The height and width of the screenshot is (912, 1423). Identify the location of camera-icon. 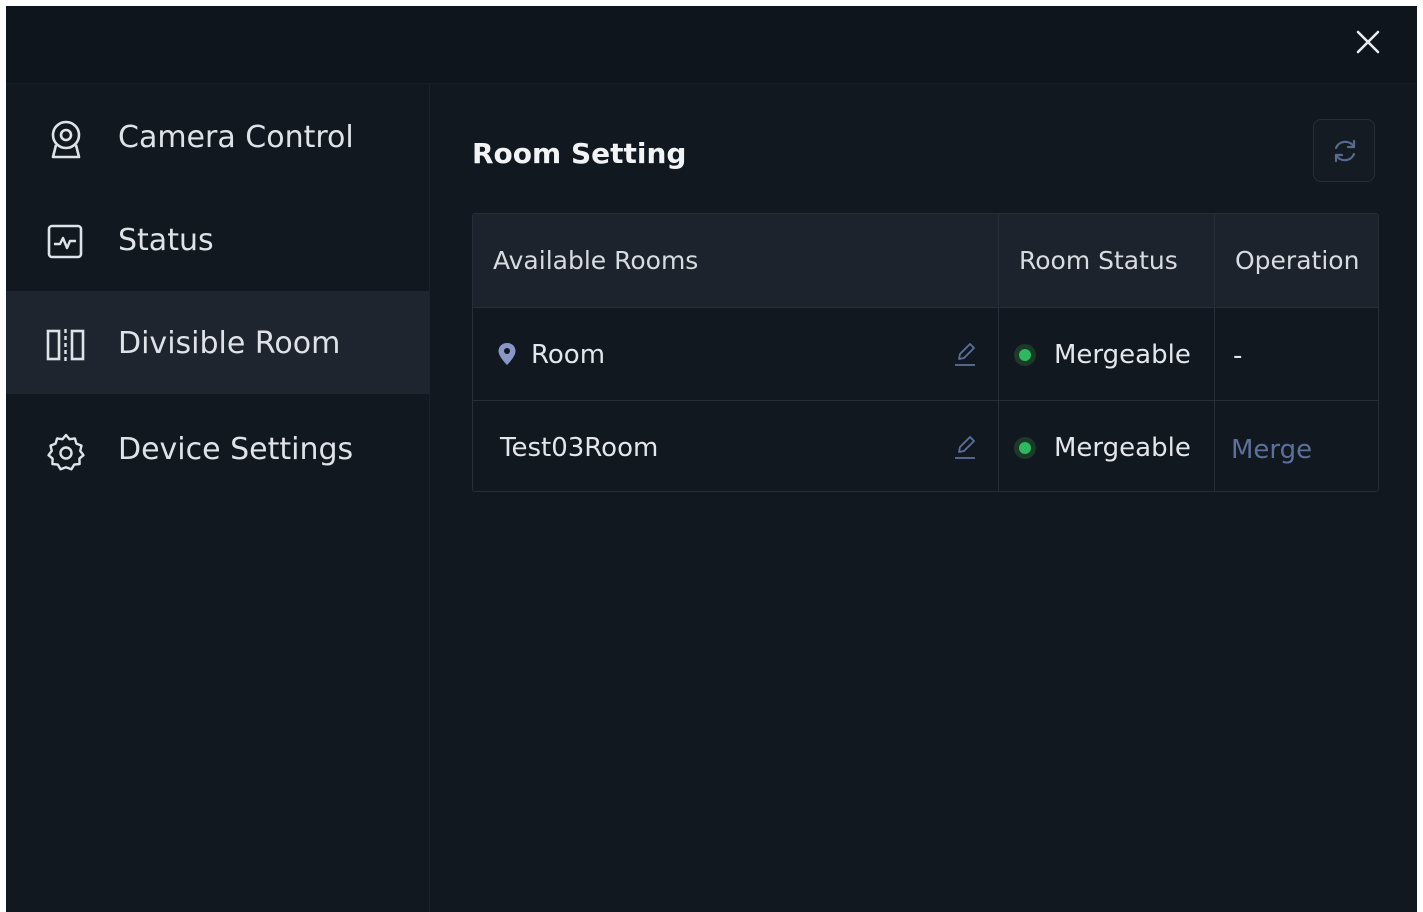
(66, 139).